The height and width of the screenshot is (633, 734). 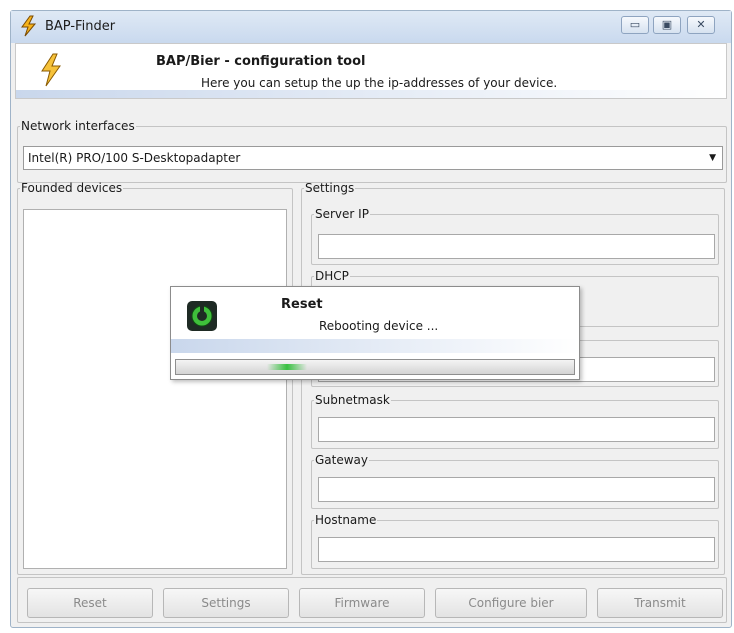 What do you see at coordinates (660, 603) in the screenshot?
I see `transmit-button: Transmit` at bounding box center [660, 603].